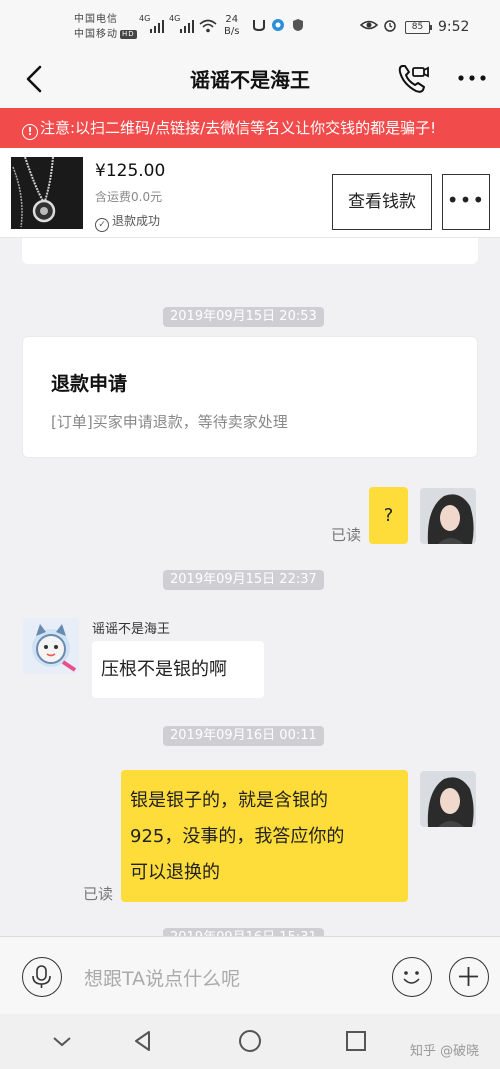 This screenshot has height=1069, width=500. I want to click on timestamp: 2019年09月16日 00:11, so click(243, 736).